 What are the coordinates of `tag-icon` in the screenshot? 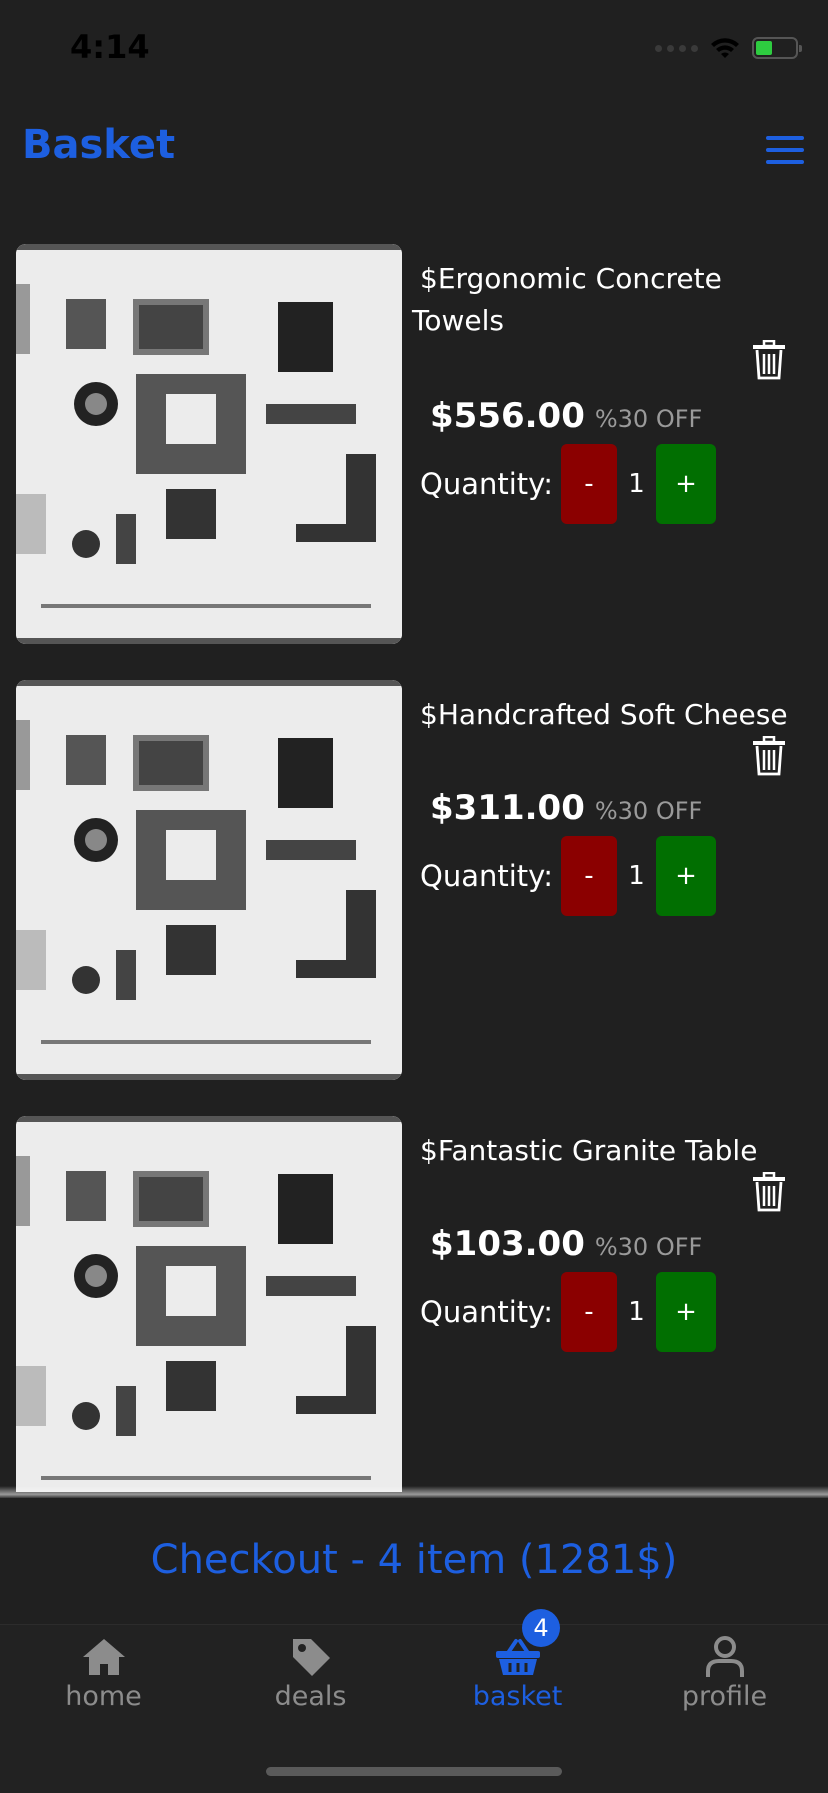 It's located at (311, 1657).